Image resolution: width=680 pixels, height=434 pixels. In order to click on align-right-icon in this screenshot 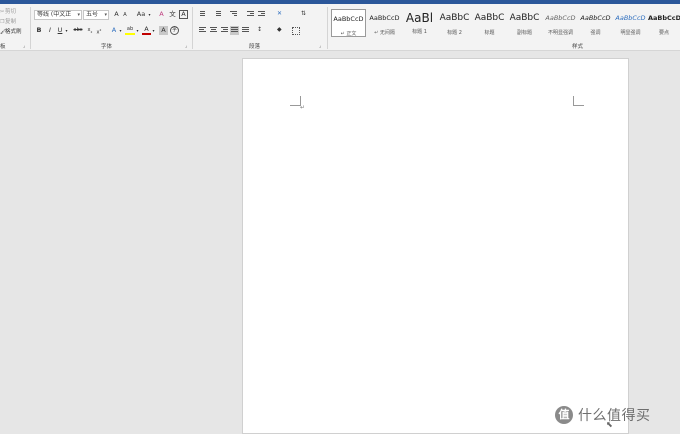, I will do `click(224, 30)`.